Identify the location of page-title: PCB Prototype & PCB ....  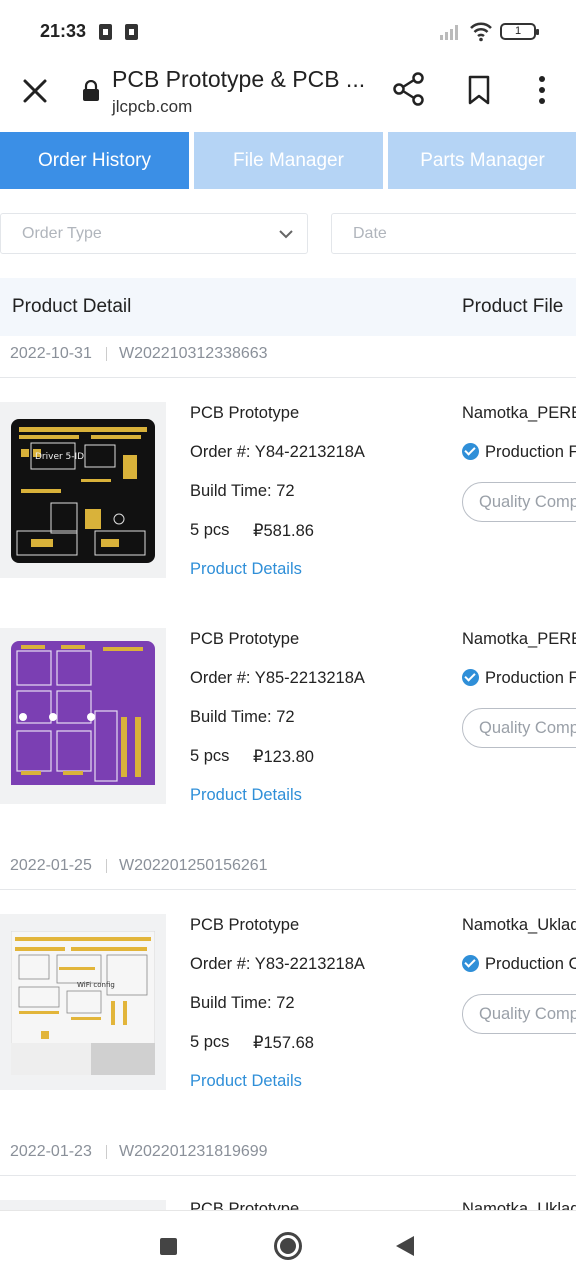
(238, 79).